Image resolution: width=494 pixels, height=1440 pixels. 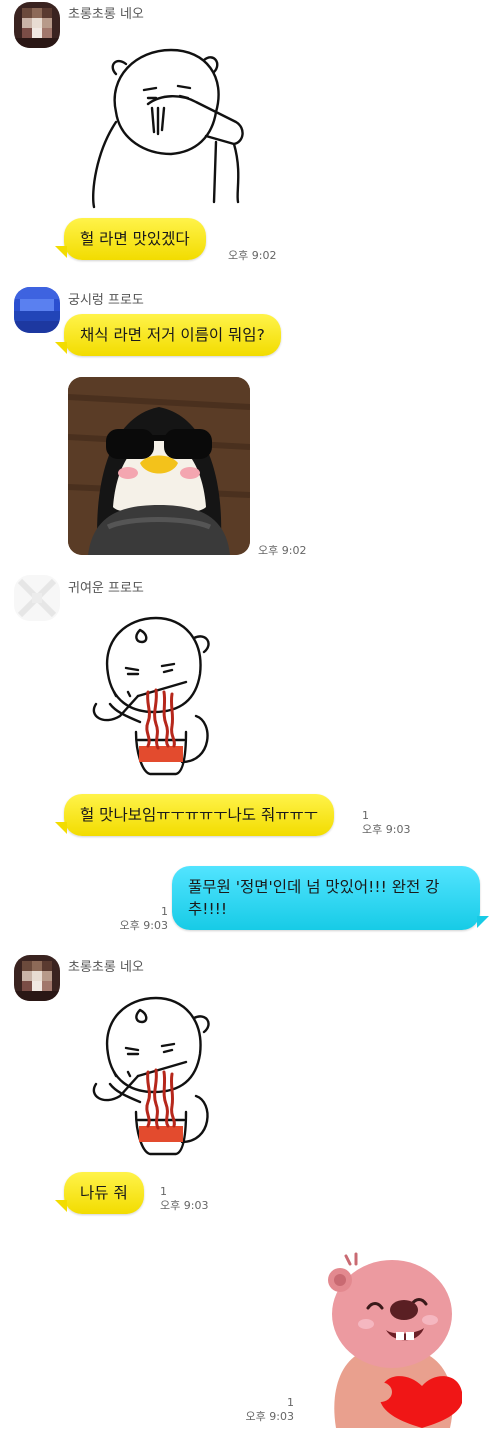 I want to click on penguin-sunglasses-photo, so click(x=159, y=466).